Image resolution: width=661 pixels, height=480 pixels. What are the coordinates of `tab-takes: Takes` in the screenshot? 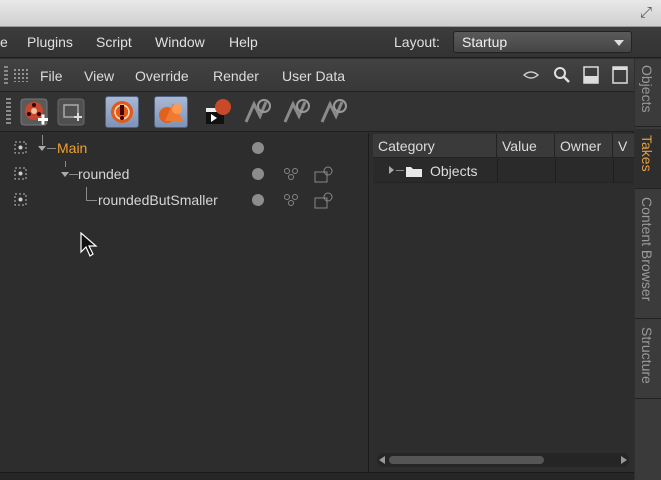 It's located at (648, 159).